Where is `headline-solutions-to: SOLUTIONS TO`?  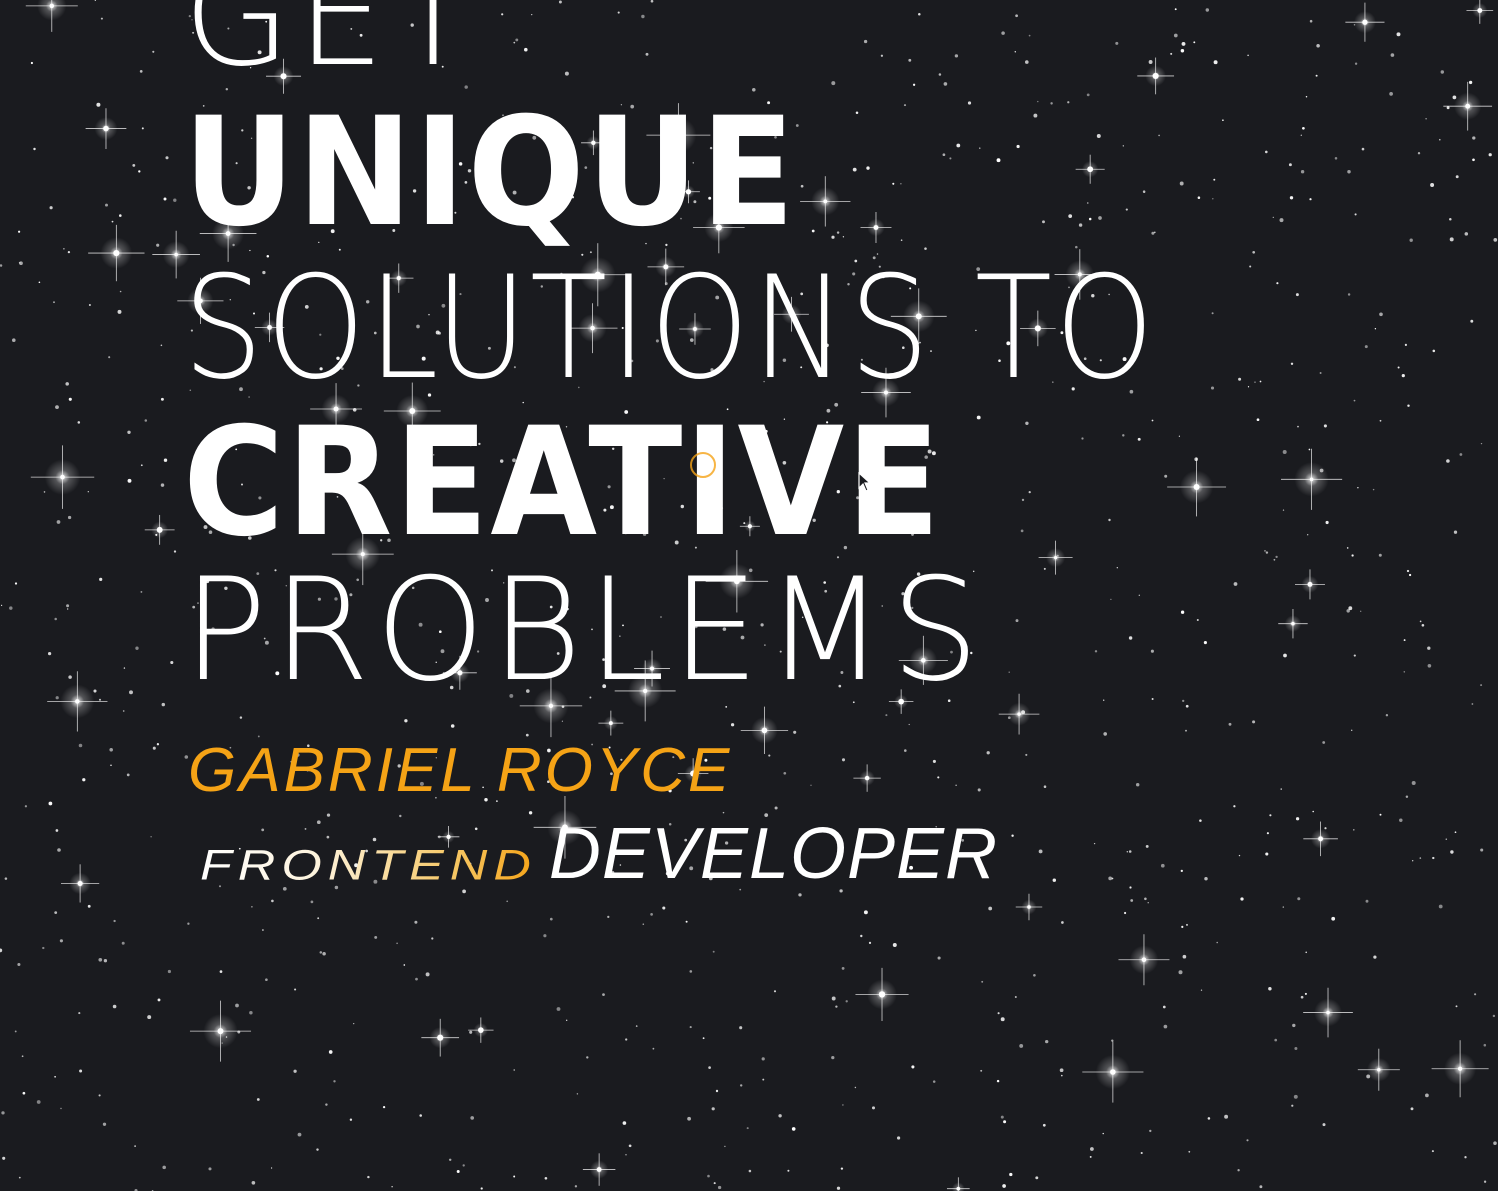 headline-solutions-to: SOLUTIONS TO is located at coordinates (670, 328).